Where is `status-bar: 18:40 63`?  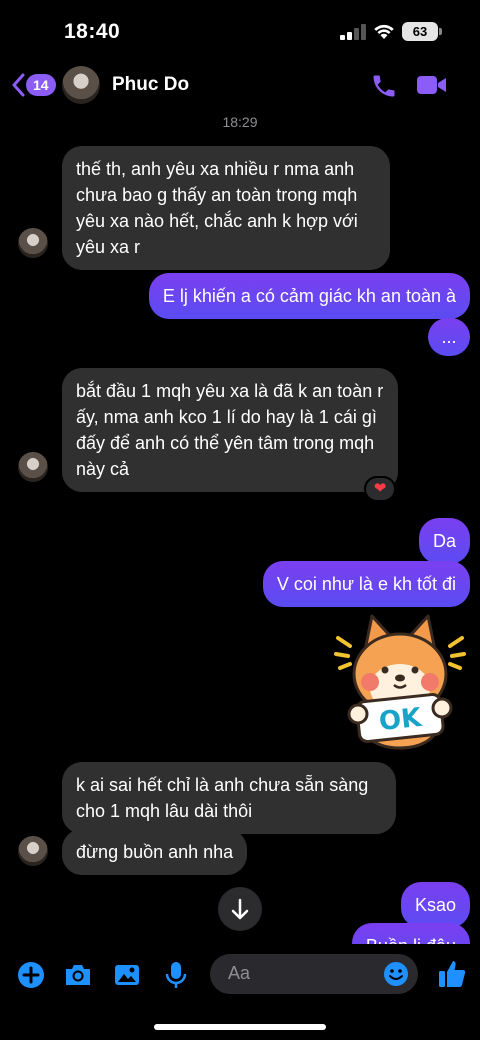
status-bar: 18:40 63 is located at coordinates (240, 30).